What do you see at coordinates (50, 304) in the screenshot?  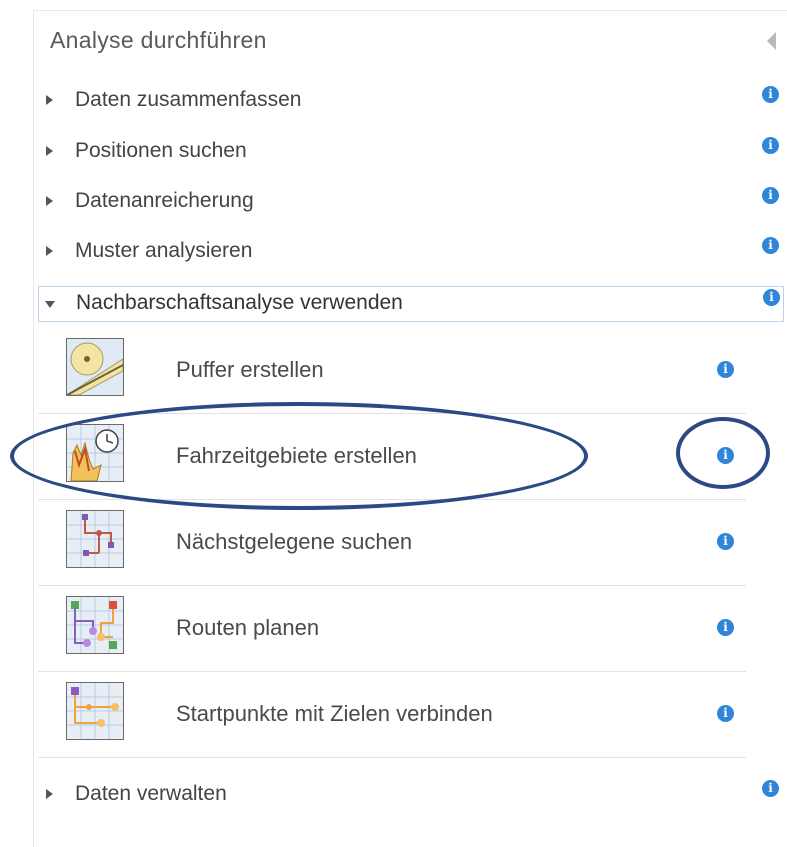 I see `chevron-down-icon` at bounding box center [50, 304].